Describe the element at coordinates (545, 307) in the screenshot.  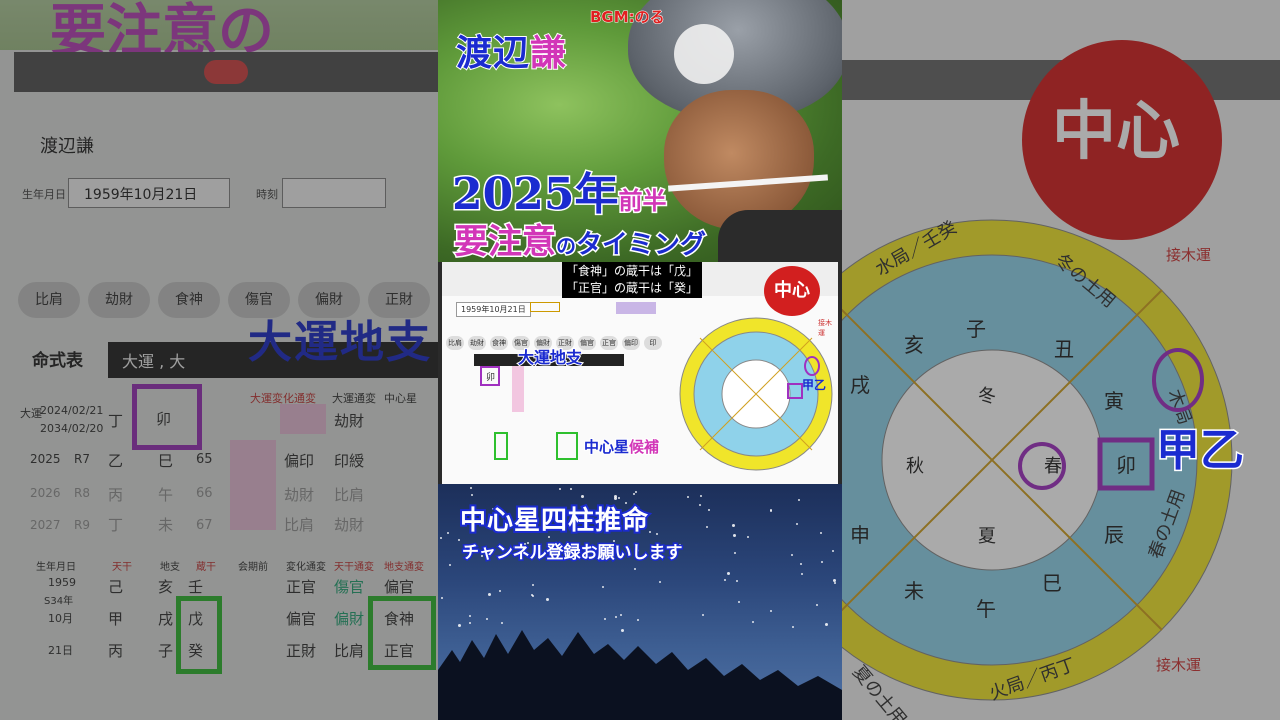
I see `screenshot-time-field` at that location.